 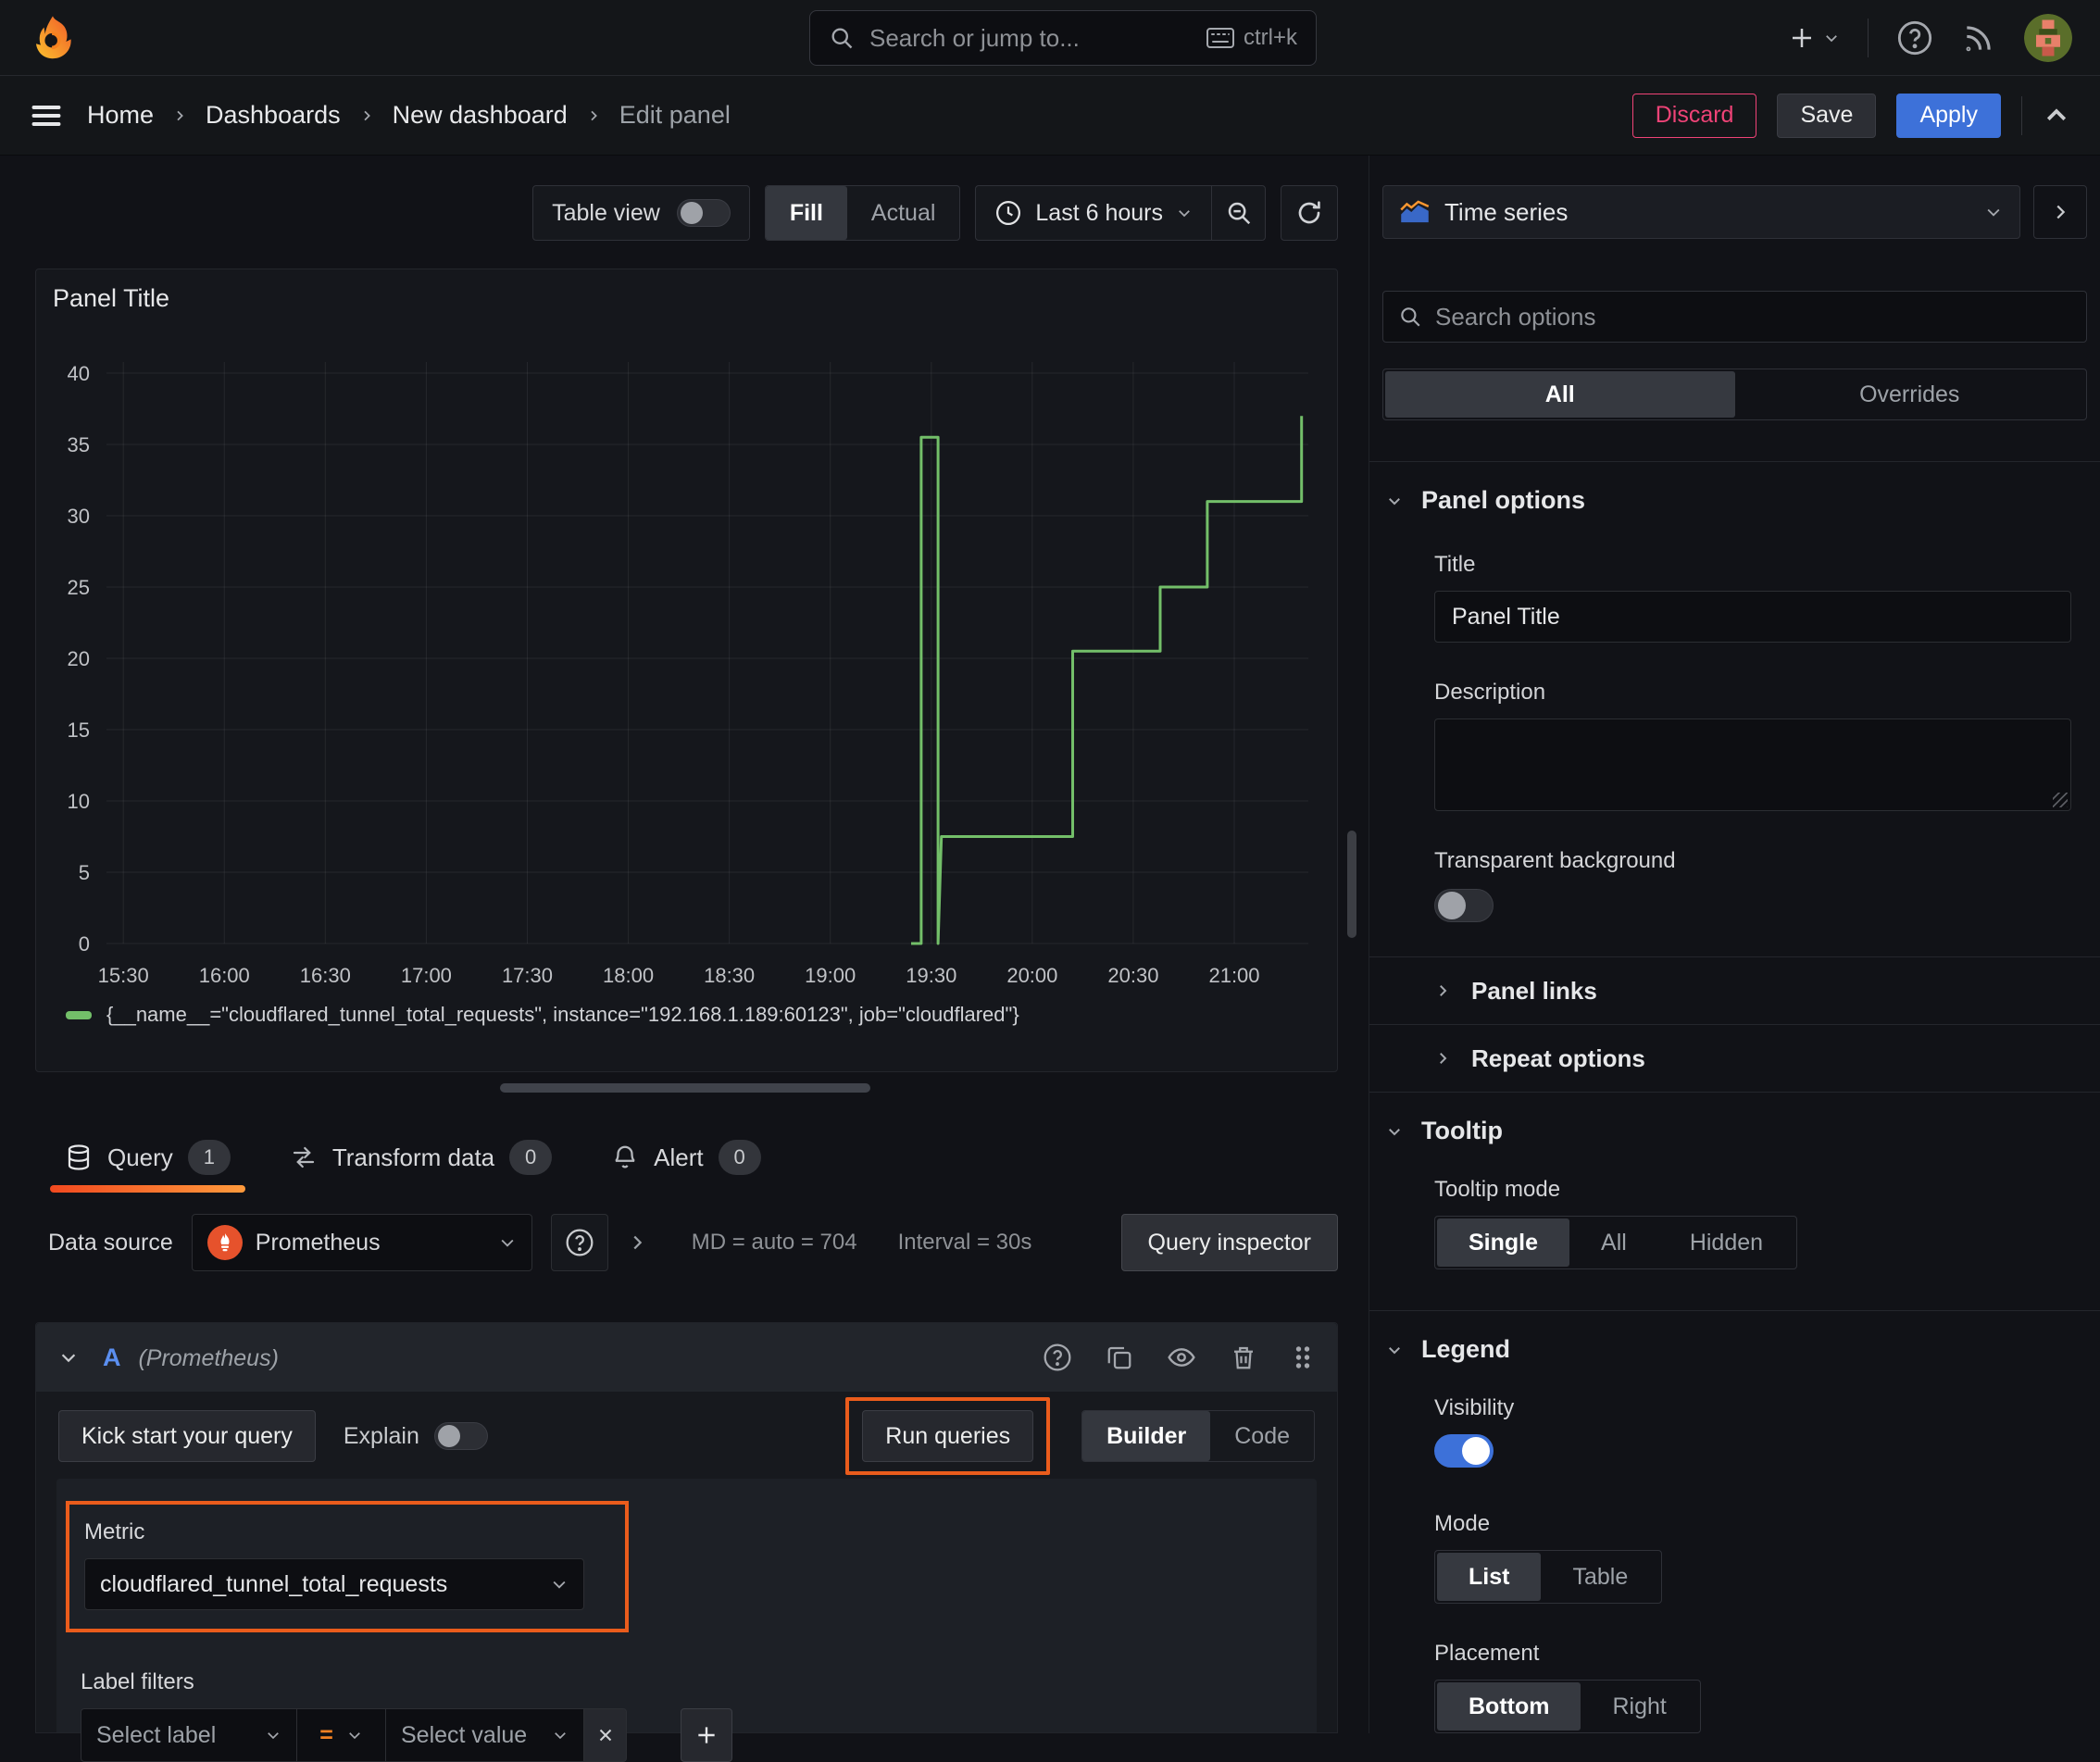 I want to click on metric-select: cloudflared_tunnel_total_requests, so click(x=334, y=1584).